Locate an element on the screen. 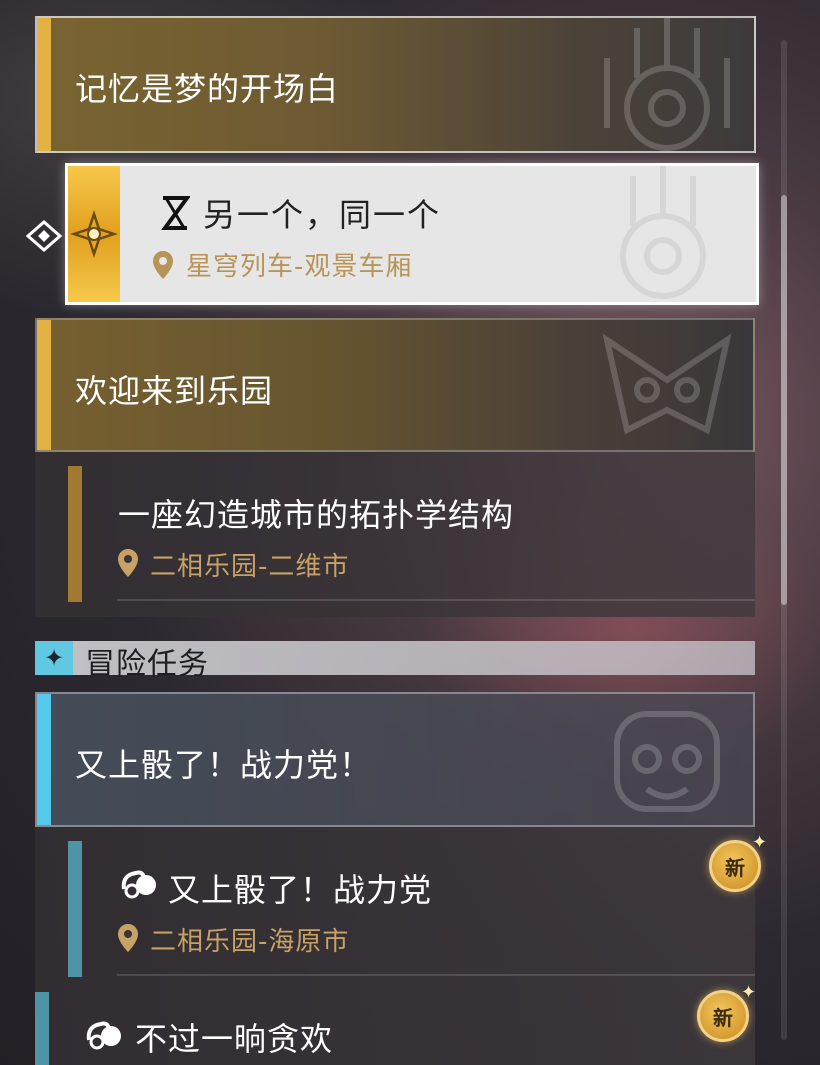 The width and height of the screenshot is (820, 1065). main-quest-title: 记忆是梦的开场白 is located at coordinates (207, 89).